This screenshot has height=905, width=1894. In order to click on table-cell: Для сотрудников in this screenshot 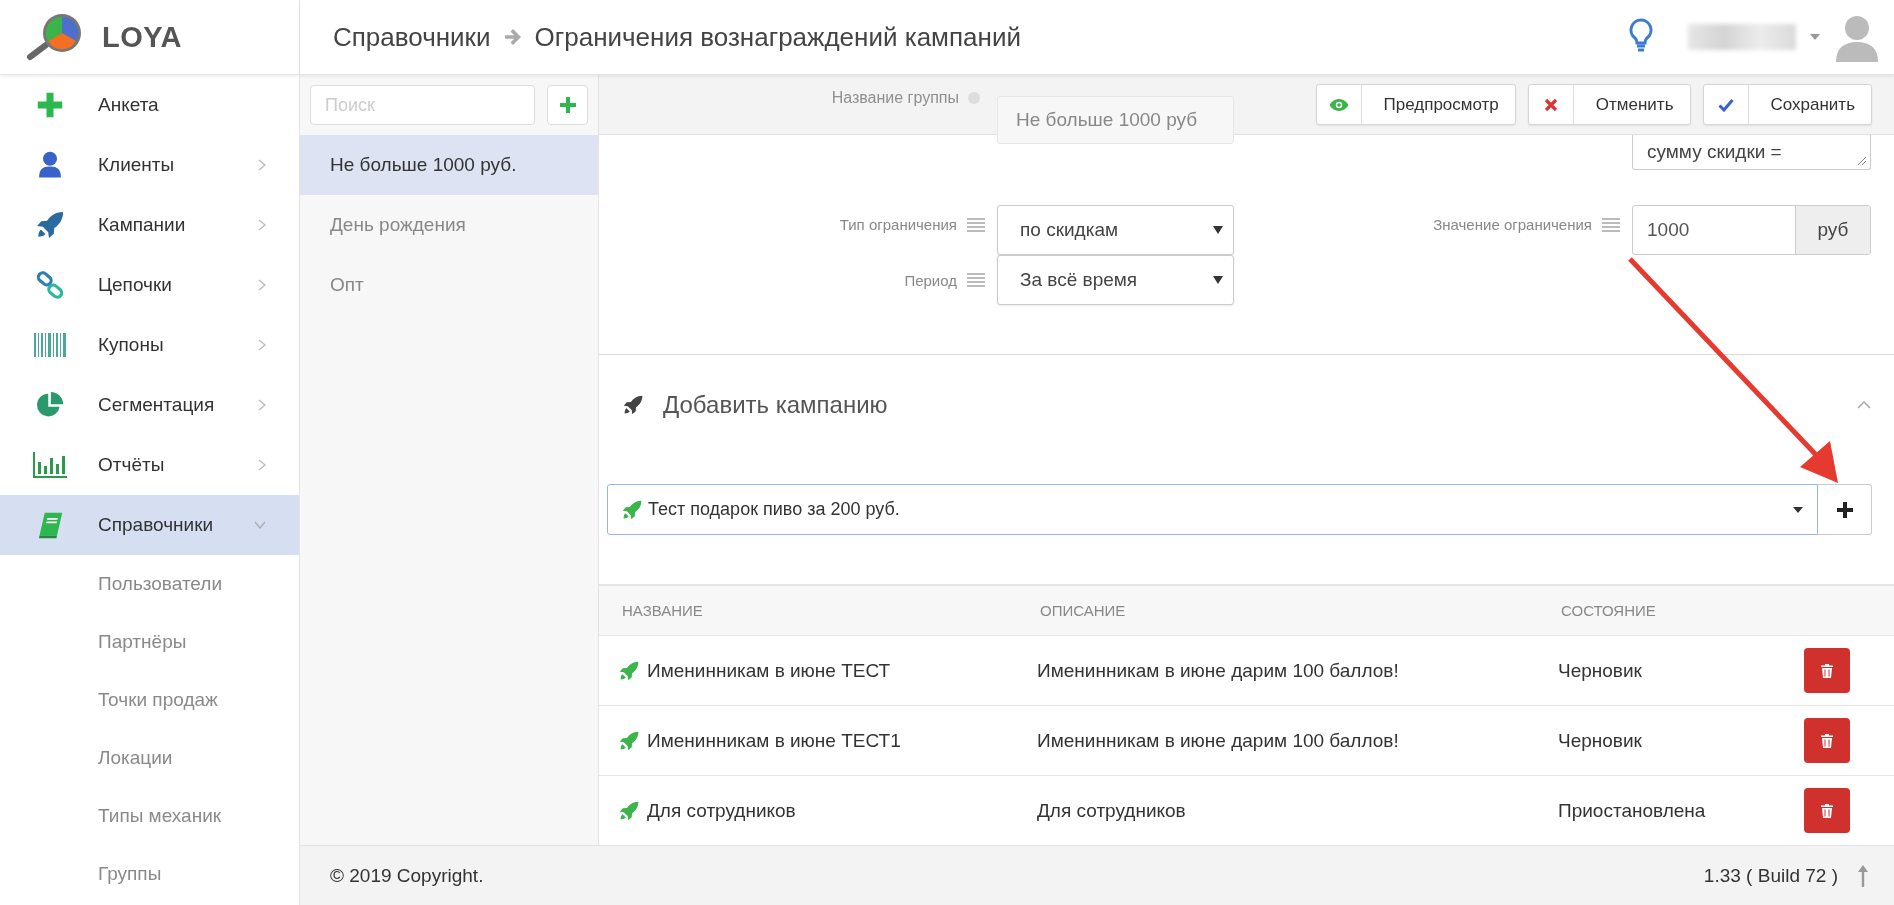, I will do `click(828, 810)`.